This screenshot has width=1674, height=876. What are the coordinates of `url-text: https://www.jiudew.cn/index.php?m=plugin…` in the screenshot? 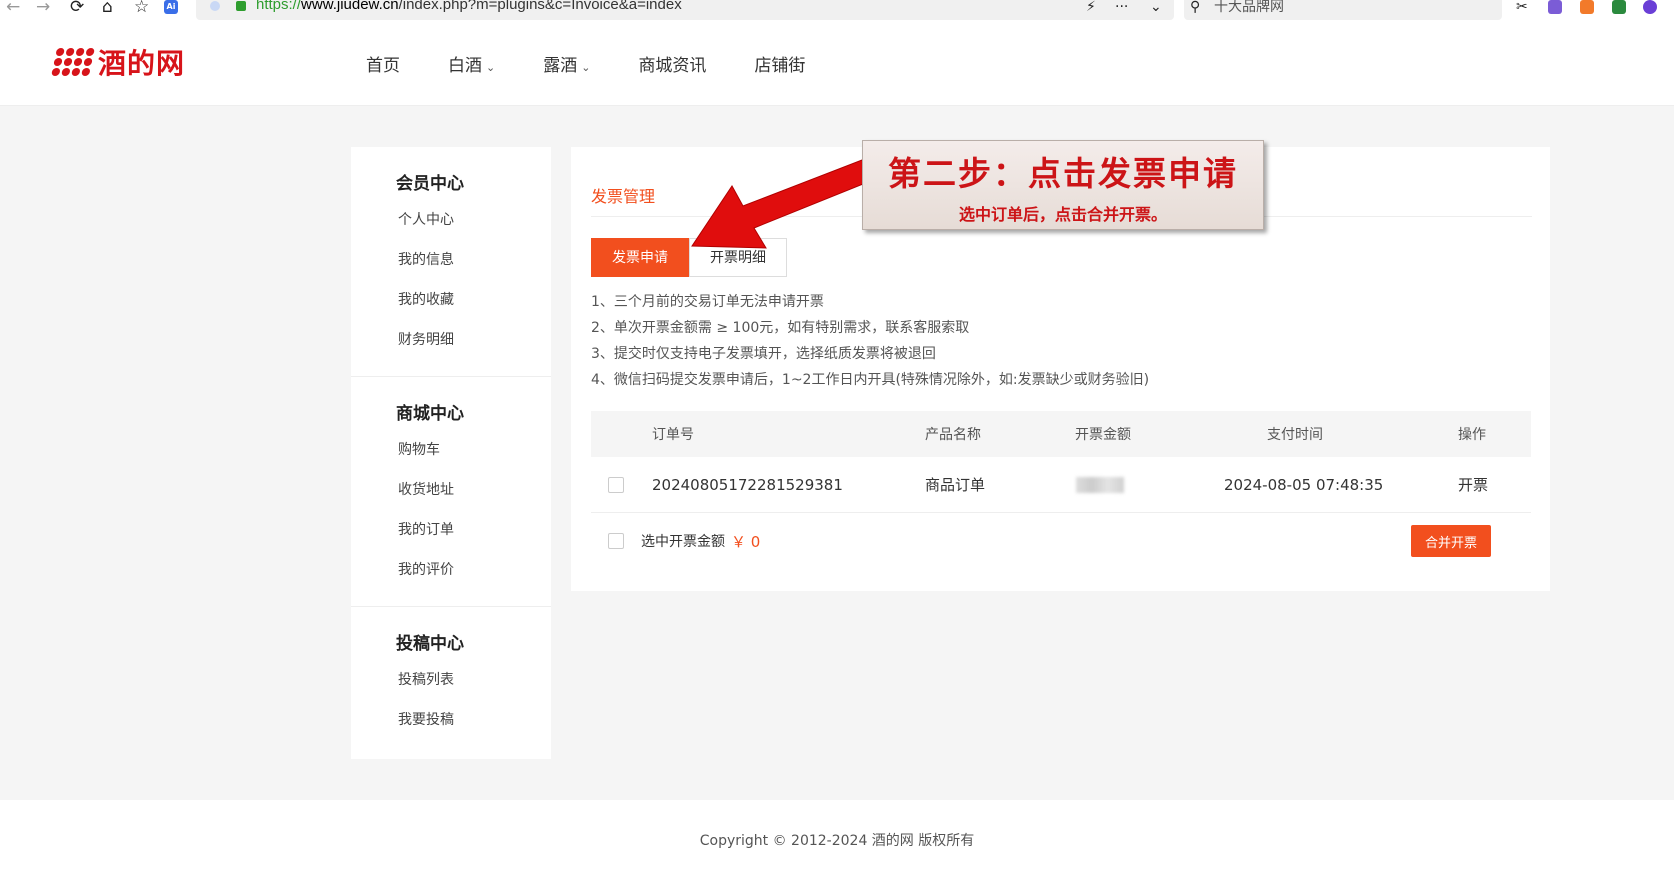 It's located at (469, 6).